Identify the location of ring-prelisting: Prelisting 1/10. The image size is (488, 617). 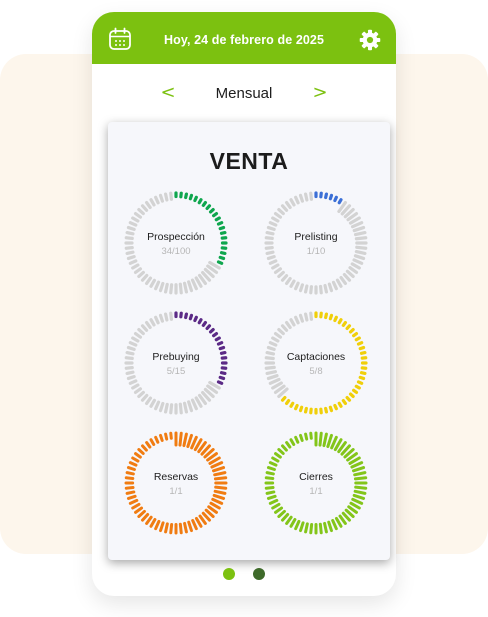
(316, 243).